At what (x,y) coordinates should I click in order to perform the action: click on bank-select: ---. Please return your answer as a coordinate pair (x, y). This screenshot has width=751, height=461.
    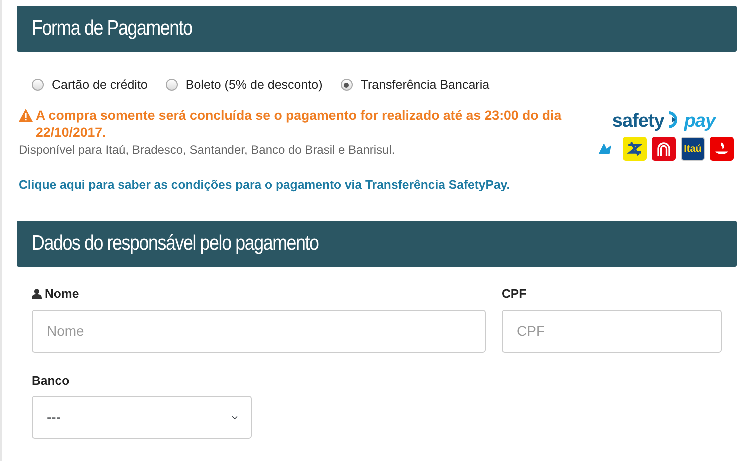
    Looking at the image, I should click on (142, 418).